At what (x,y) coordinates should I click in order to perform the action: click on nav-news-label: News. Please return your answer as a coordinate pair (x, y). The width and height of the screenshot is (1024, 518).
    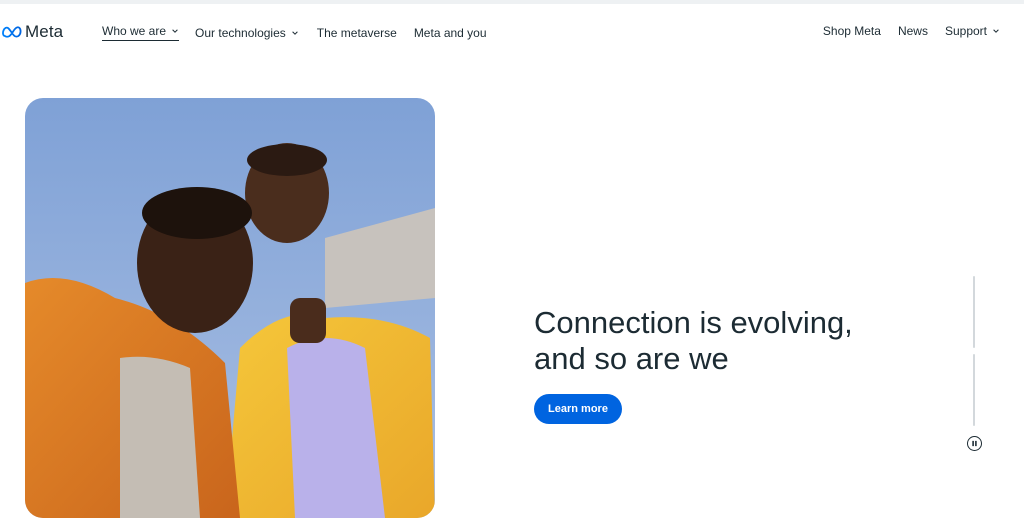
    Looking at the image, I should click on (912, 31).